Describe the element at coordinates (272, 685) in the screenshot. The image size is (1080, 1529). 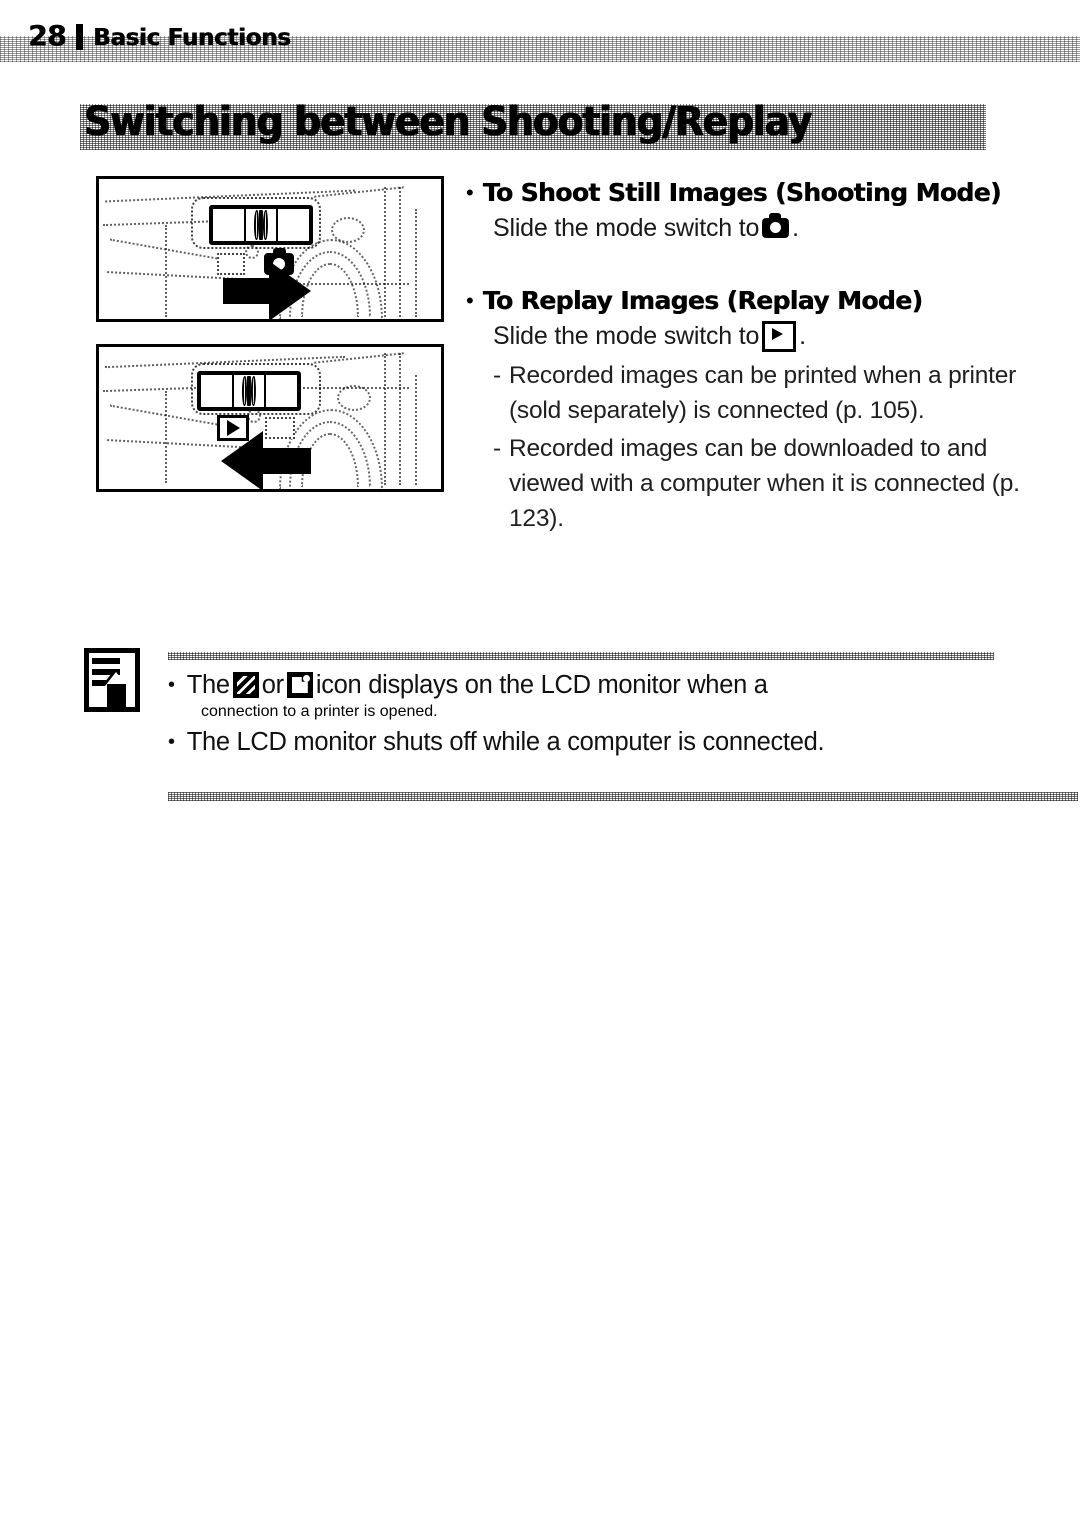
I see `note-conjunction: or` at that location.